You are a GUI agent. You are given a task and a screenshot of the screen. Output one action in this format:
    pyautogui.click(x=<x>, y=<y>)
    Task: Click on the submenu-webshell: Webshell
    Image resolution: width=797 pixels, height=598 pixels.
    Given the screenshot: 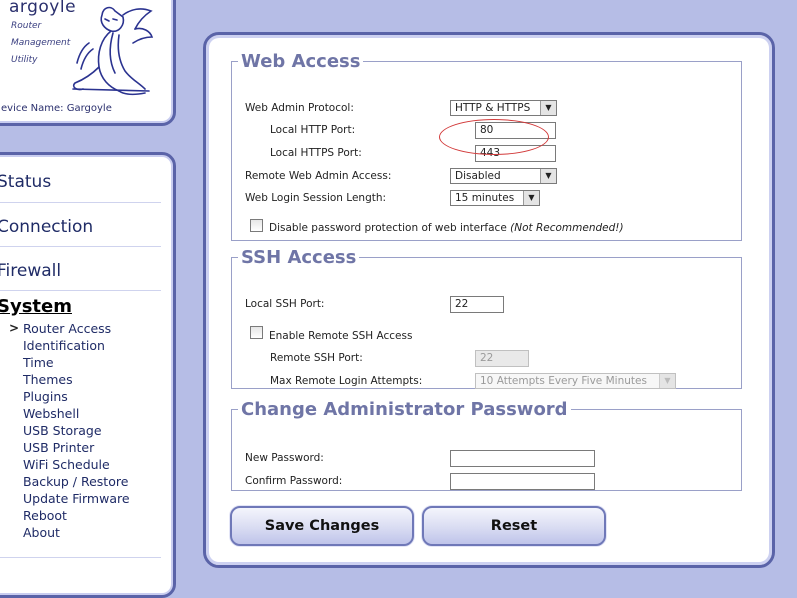 What is the action you would take?
    pyautogui.click(x=76, y=413)
    